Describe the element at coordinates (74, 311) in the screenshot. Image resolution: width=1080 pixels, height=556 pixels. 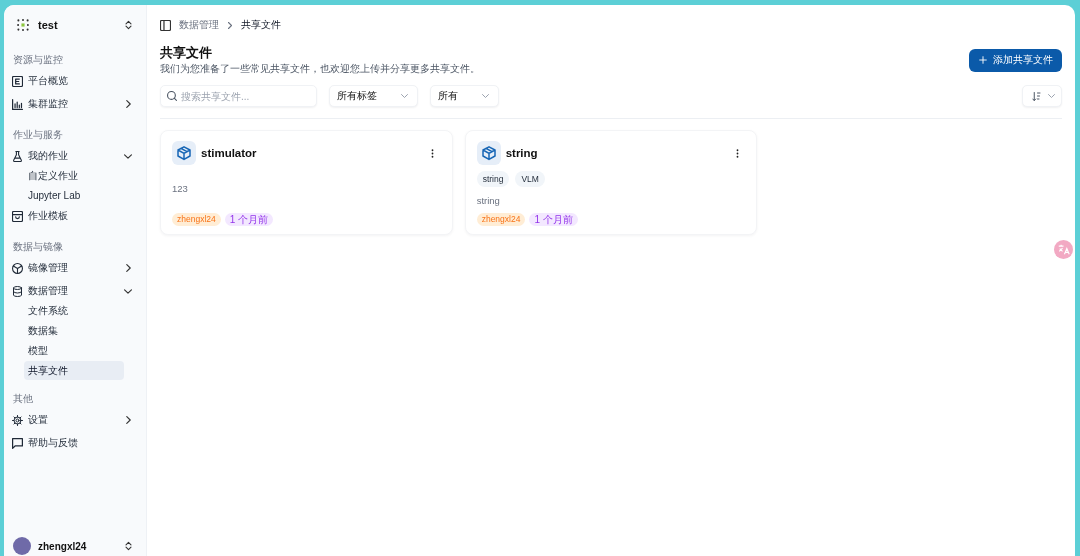
I see `nav-subitem: 文件系统` at that location.